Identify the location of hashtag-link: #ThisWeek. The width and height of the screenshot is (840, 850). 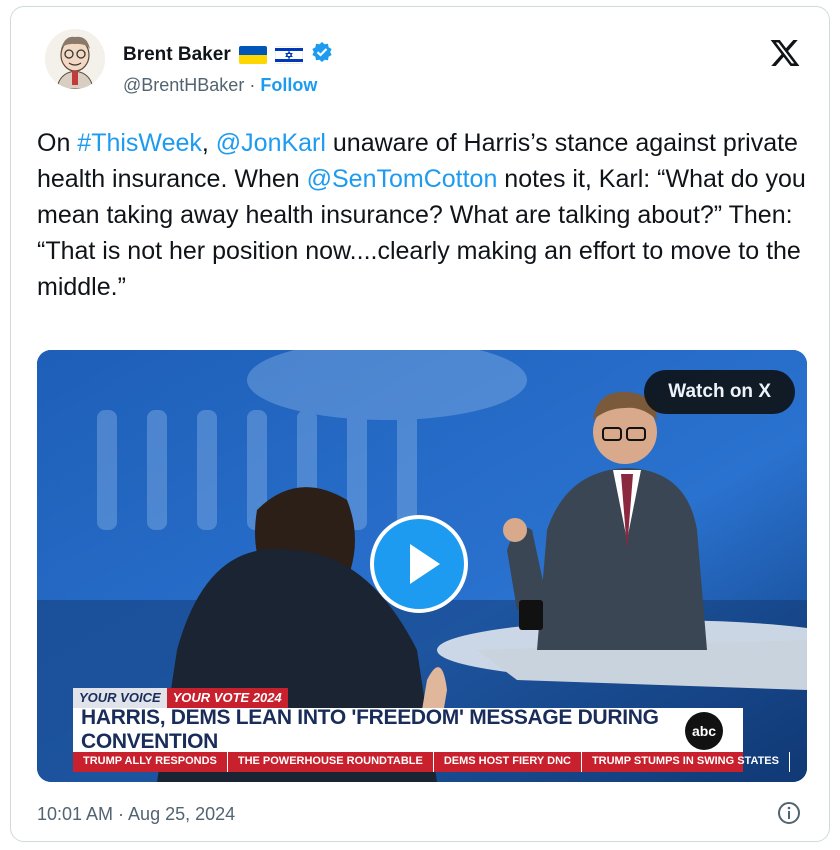
(139, 143).